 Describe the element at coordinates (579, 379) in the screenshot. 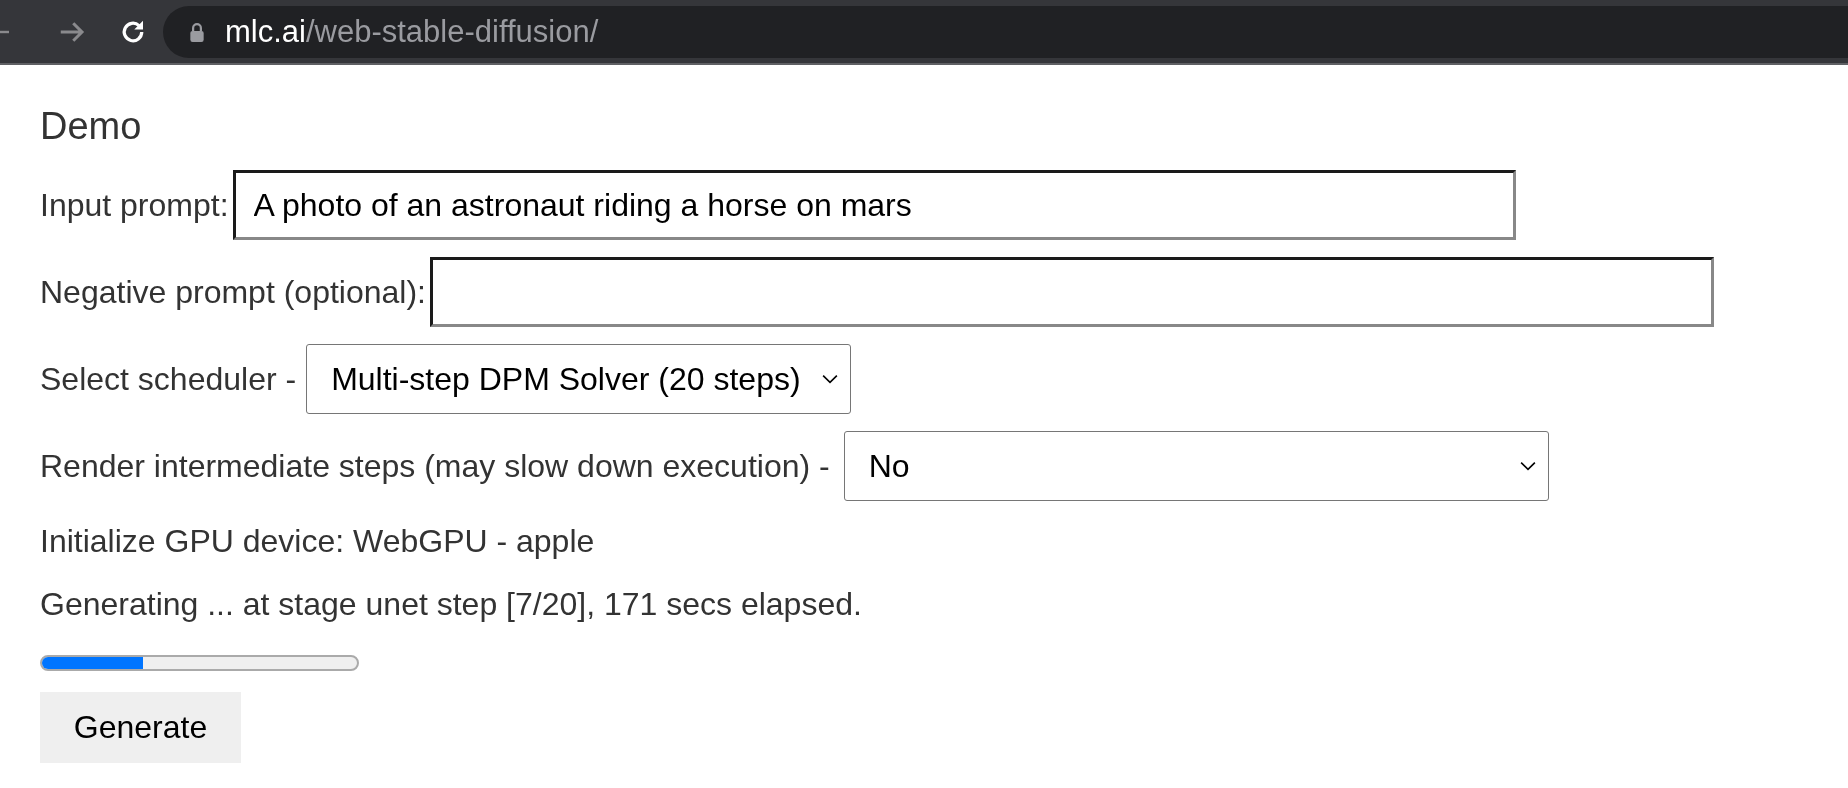

I see `dropdown: Multi-step DPM Solver (20 steps)` at that location.